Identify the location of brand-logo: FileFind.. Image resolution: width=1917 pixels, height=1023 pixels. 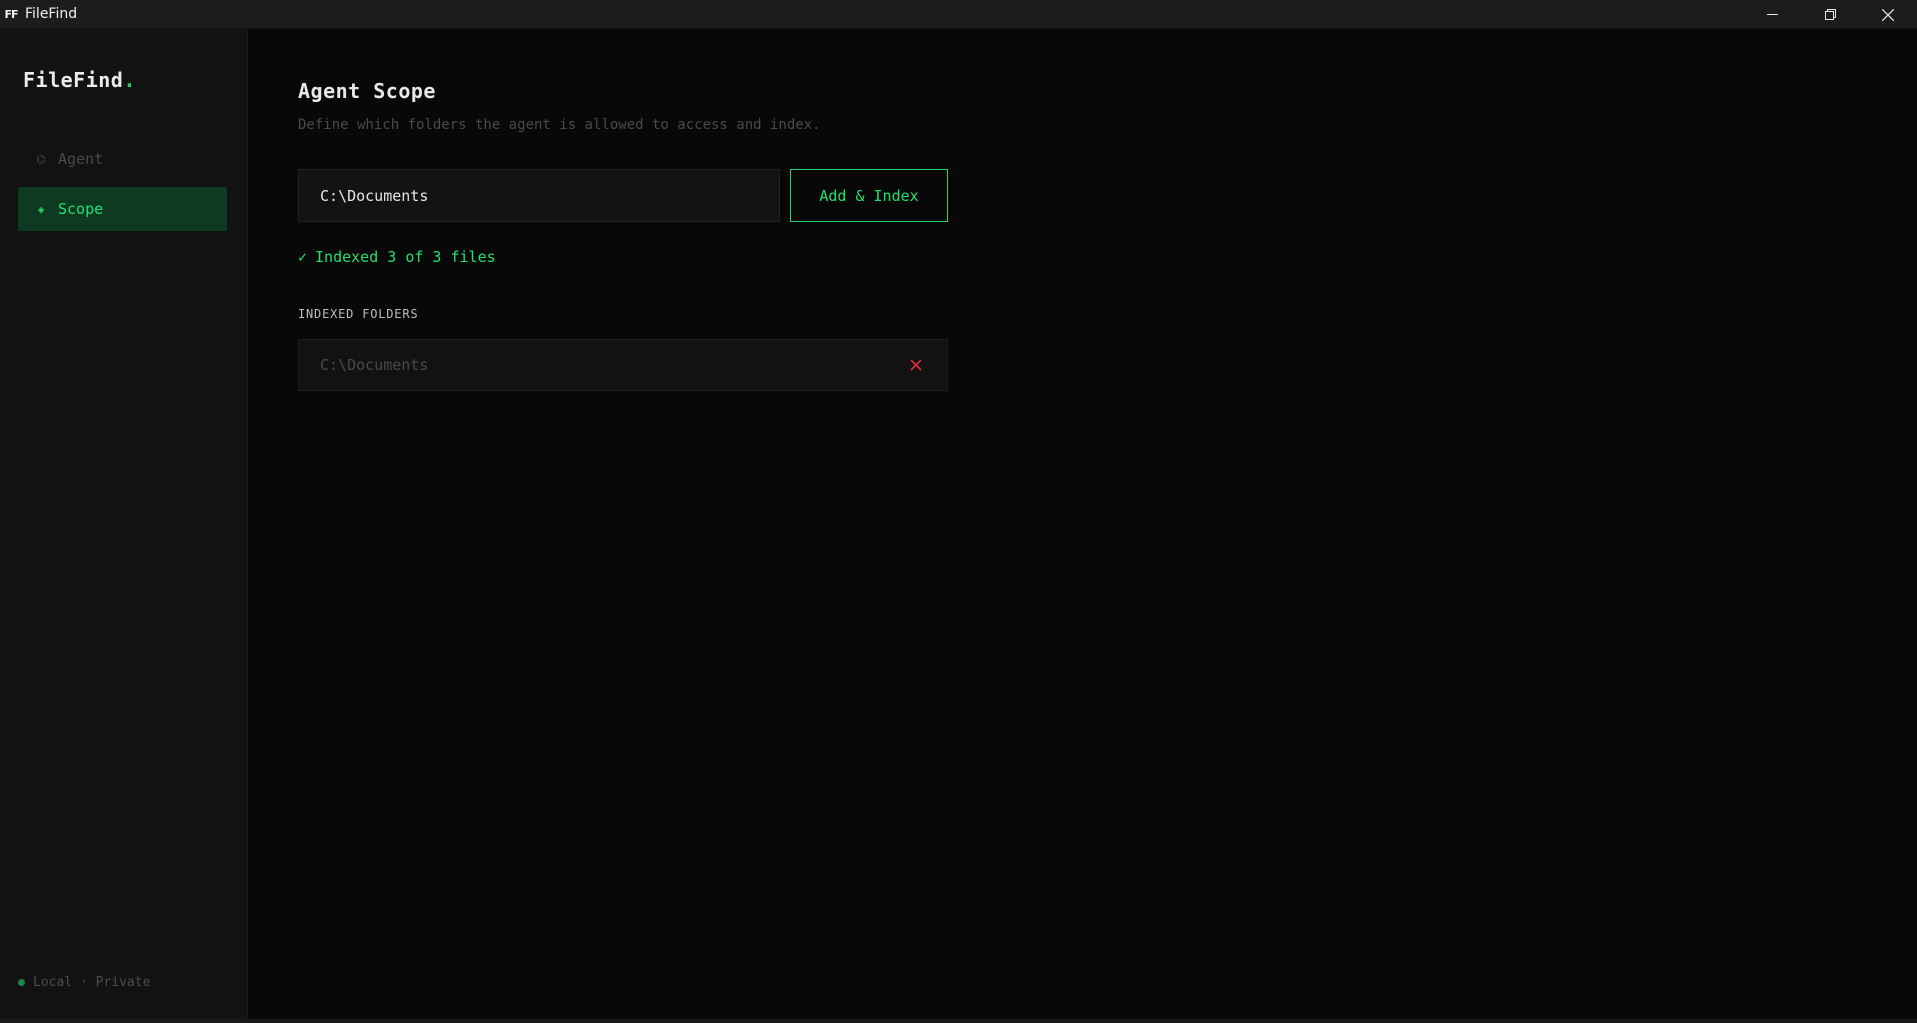
(79, 80).